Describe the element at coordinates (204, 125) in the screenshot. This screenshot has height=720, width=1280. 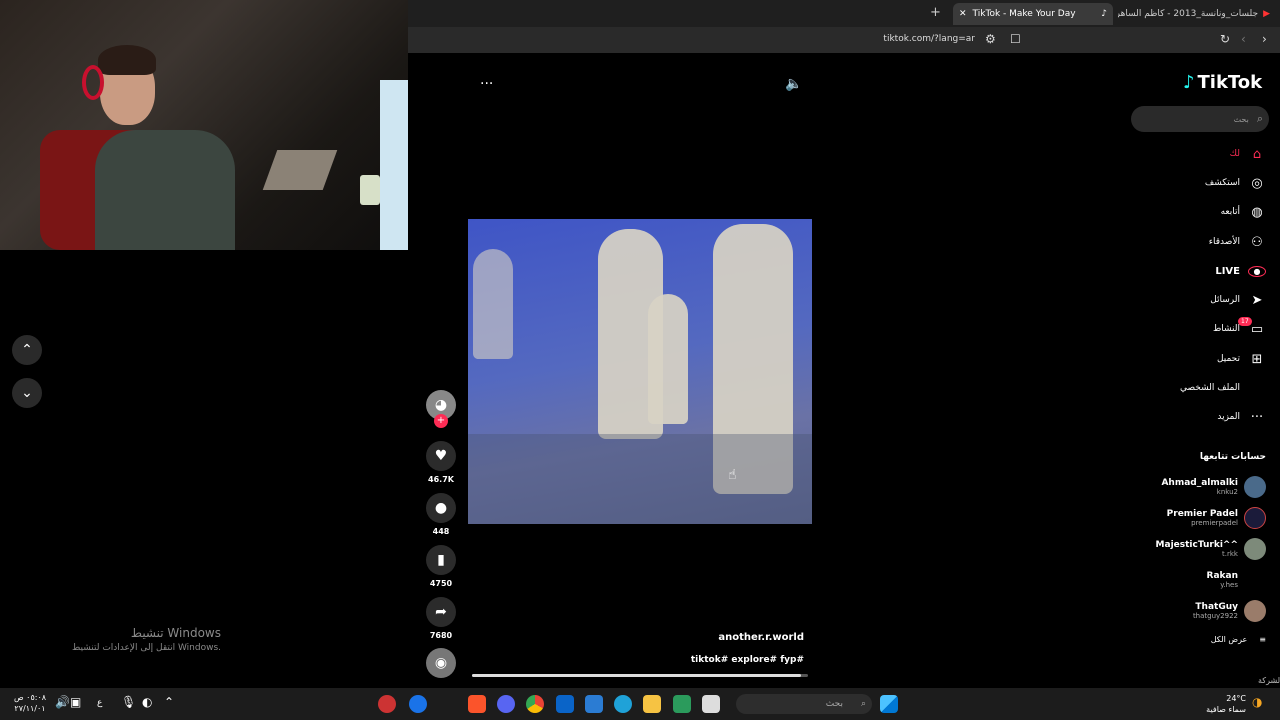
I see `webcam-overlay` at that location.